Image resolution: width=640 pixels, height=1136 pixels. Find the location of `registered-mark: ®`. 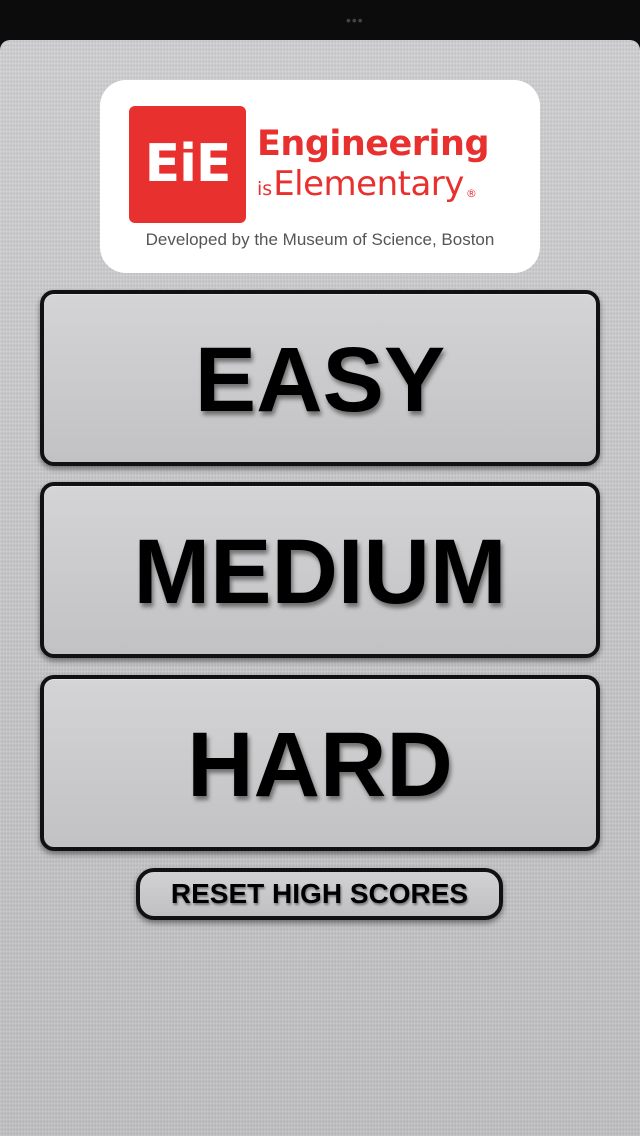

registered-mark: ® is located at coordinates (471, 193).